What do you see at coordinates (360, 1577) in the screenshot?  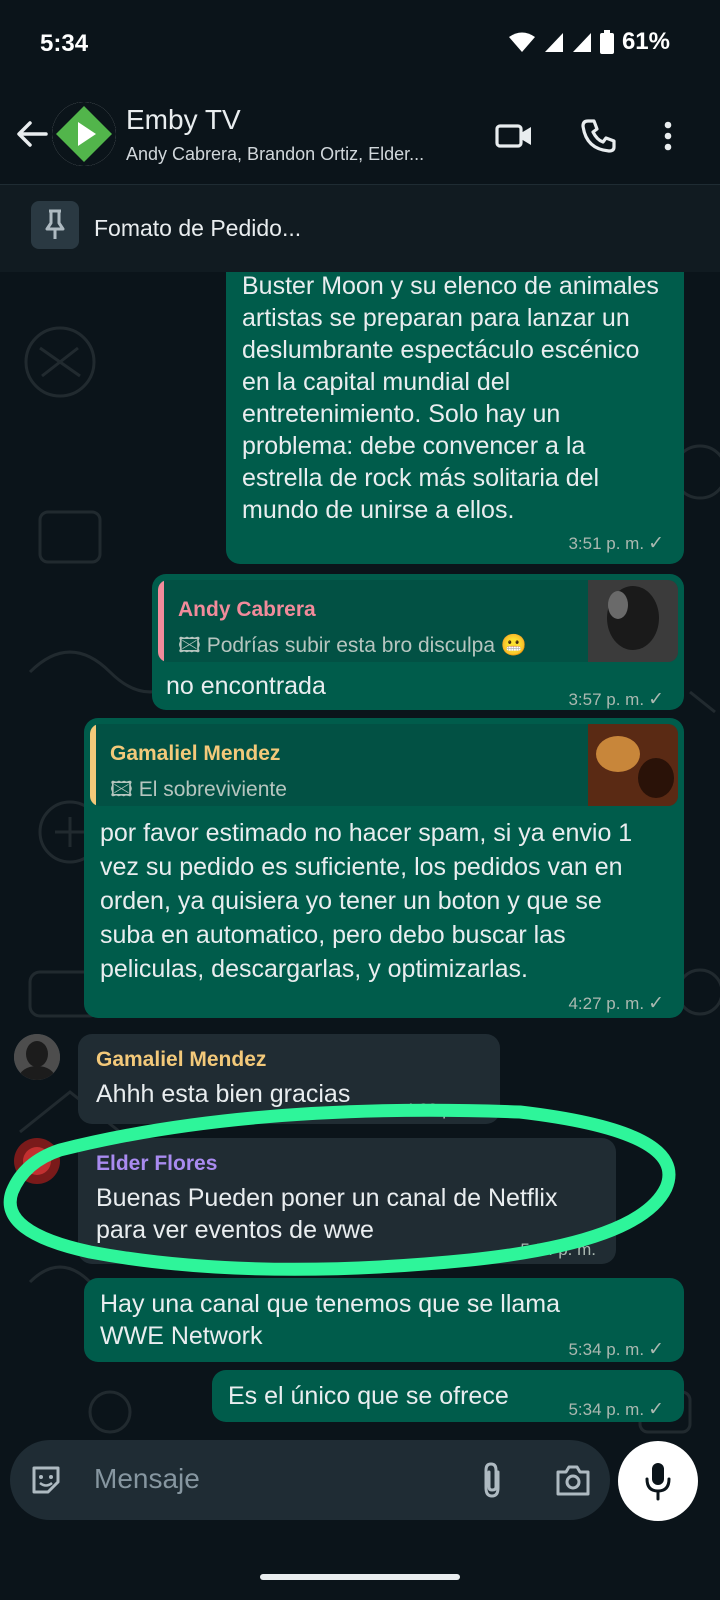 I see `navigation-handle` at bounding box center [360, 1577].